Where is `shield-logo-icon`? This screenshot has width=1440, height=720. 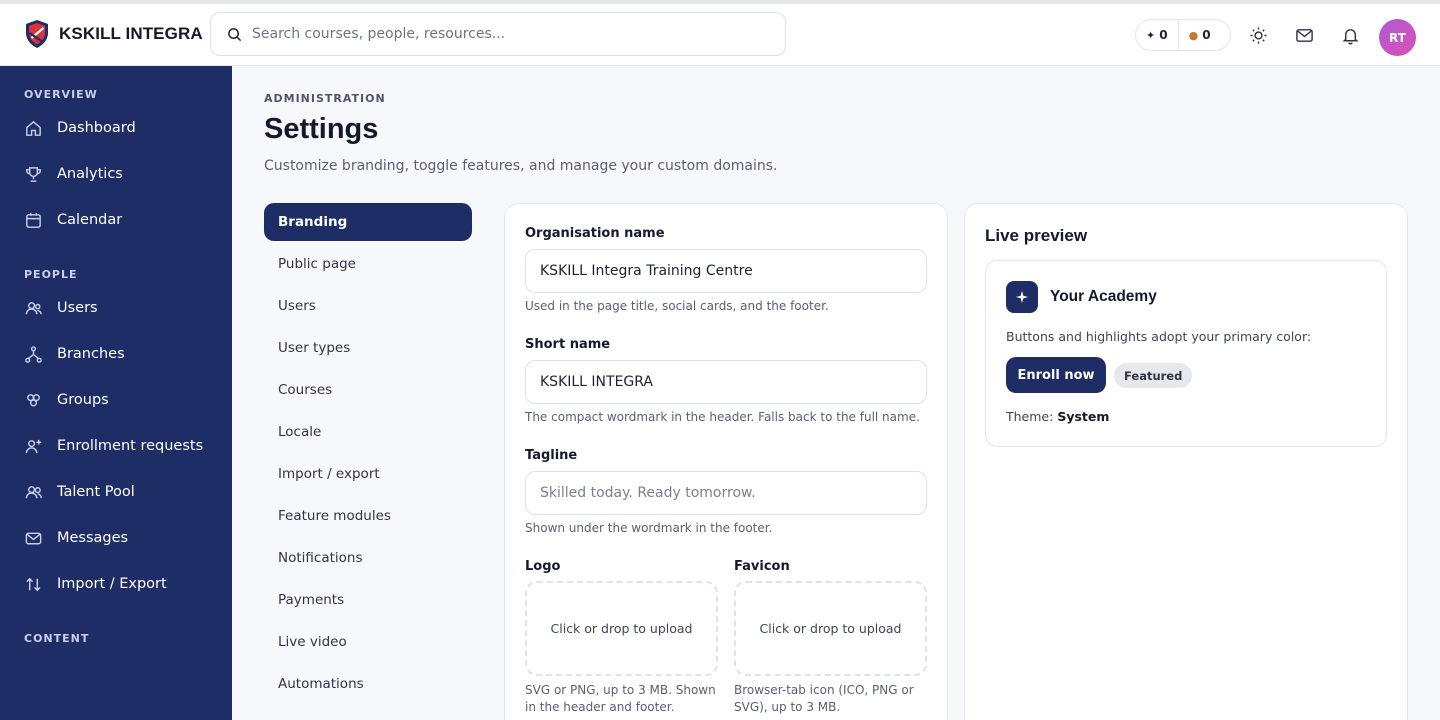
shield-logo-icon is located at coordinates (37, 34).